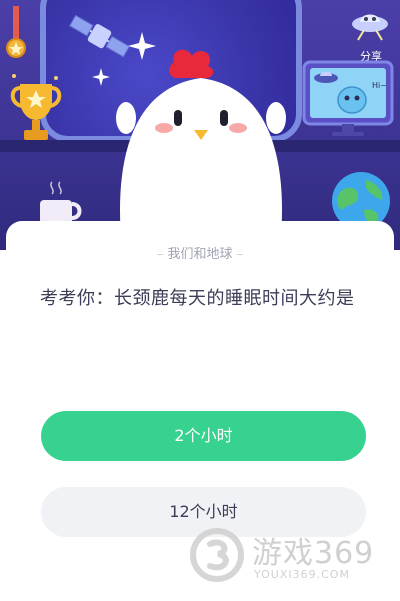  I want to click on watermark: 游戏369 YOUXI369.COM, so click(293, 556).